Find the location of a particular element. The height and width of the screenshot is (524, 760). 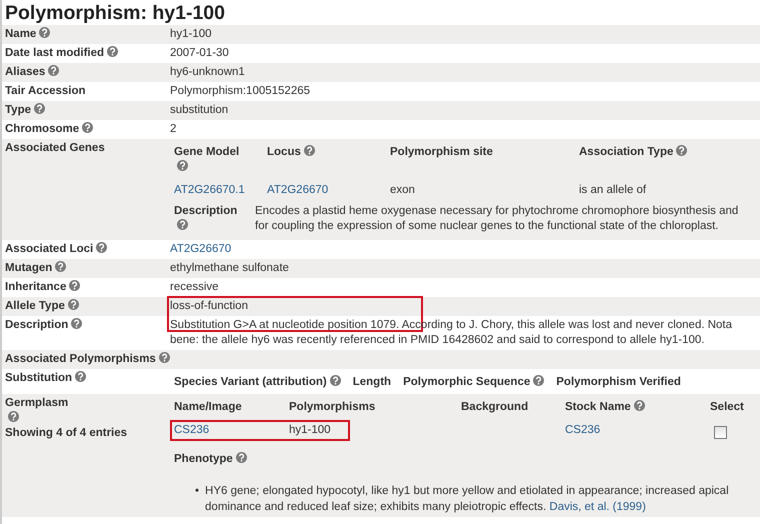

field-value: 2007-01-30 is located at coordinates (200, 53).